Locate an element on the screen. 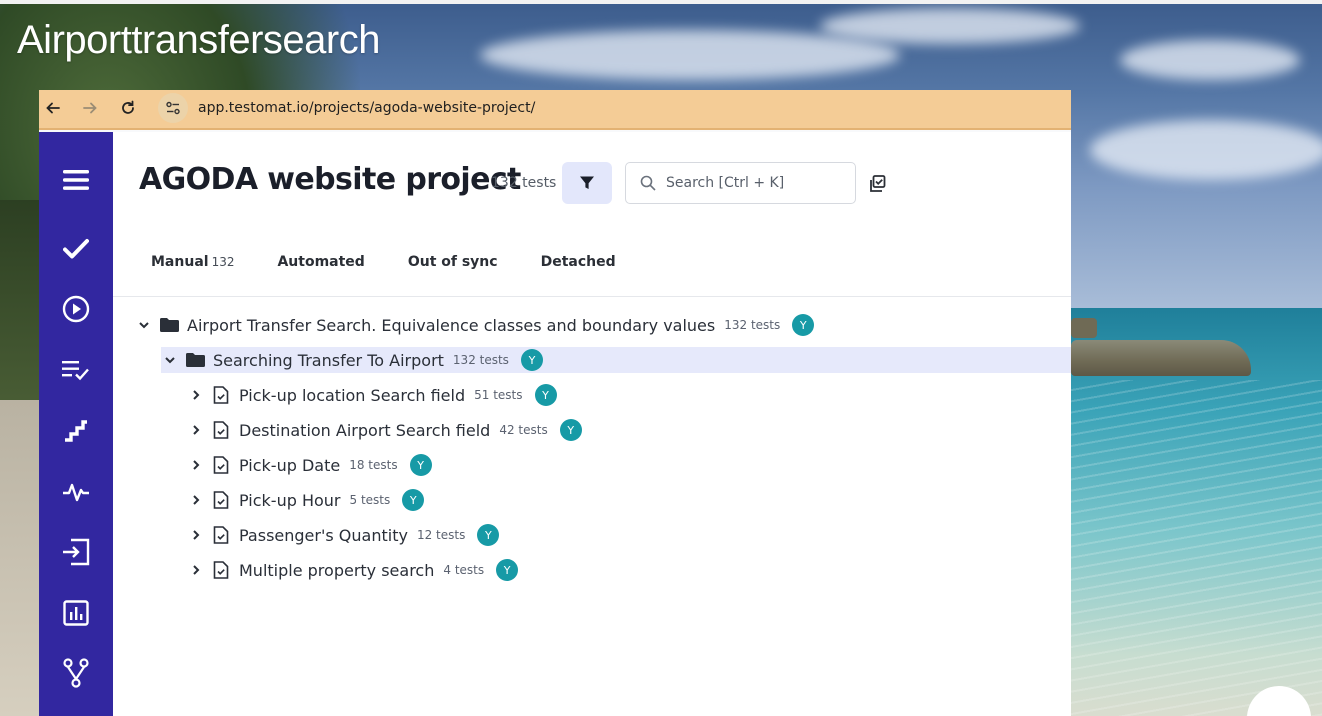 This screenshot has width=1322, height=716. check-icon is located at coordinates (76, 249).